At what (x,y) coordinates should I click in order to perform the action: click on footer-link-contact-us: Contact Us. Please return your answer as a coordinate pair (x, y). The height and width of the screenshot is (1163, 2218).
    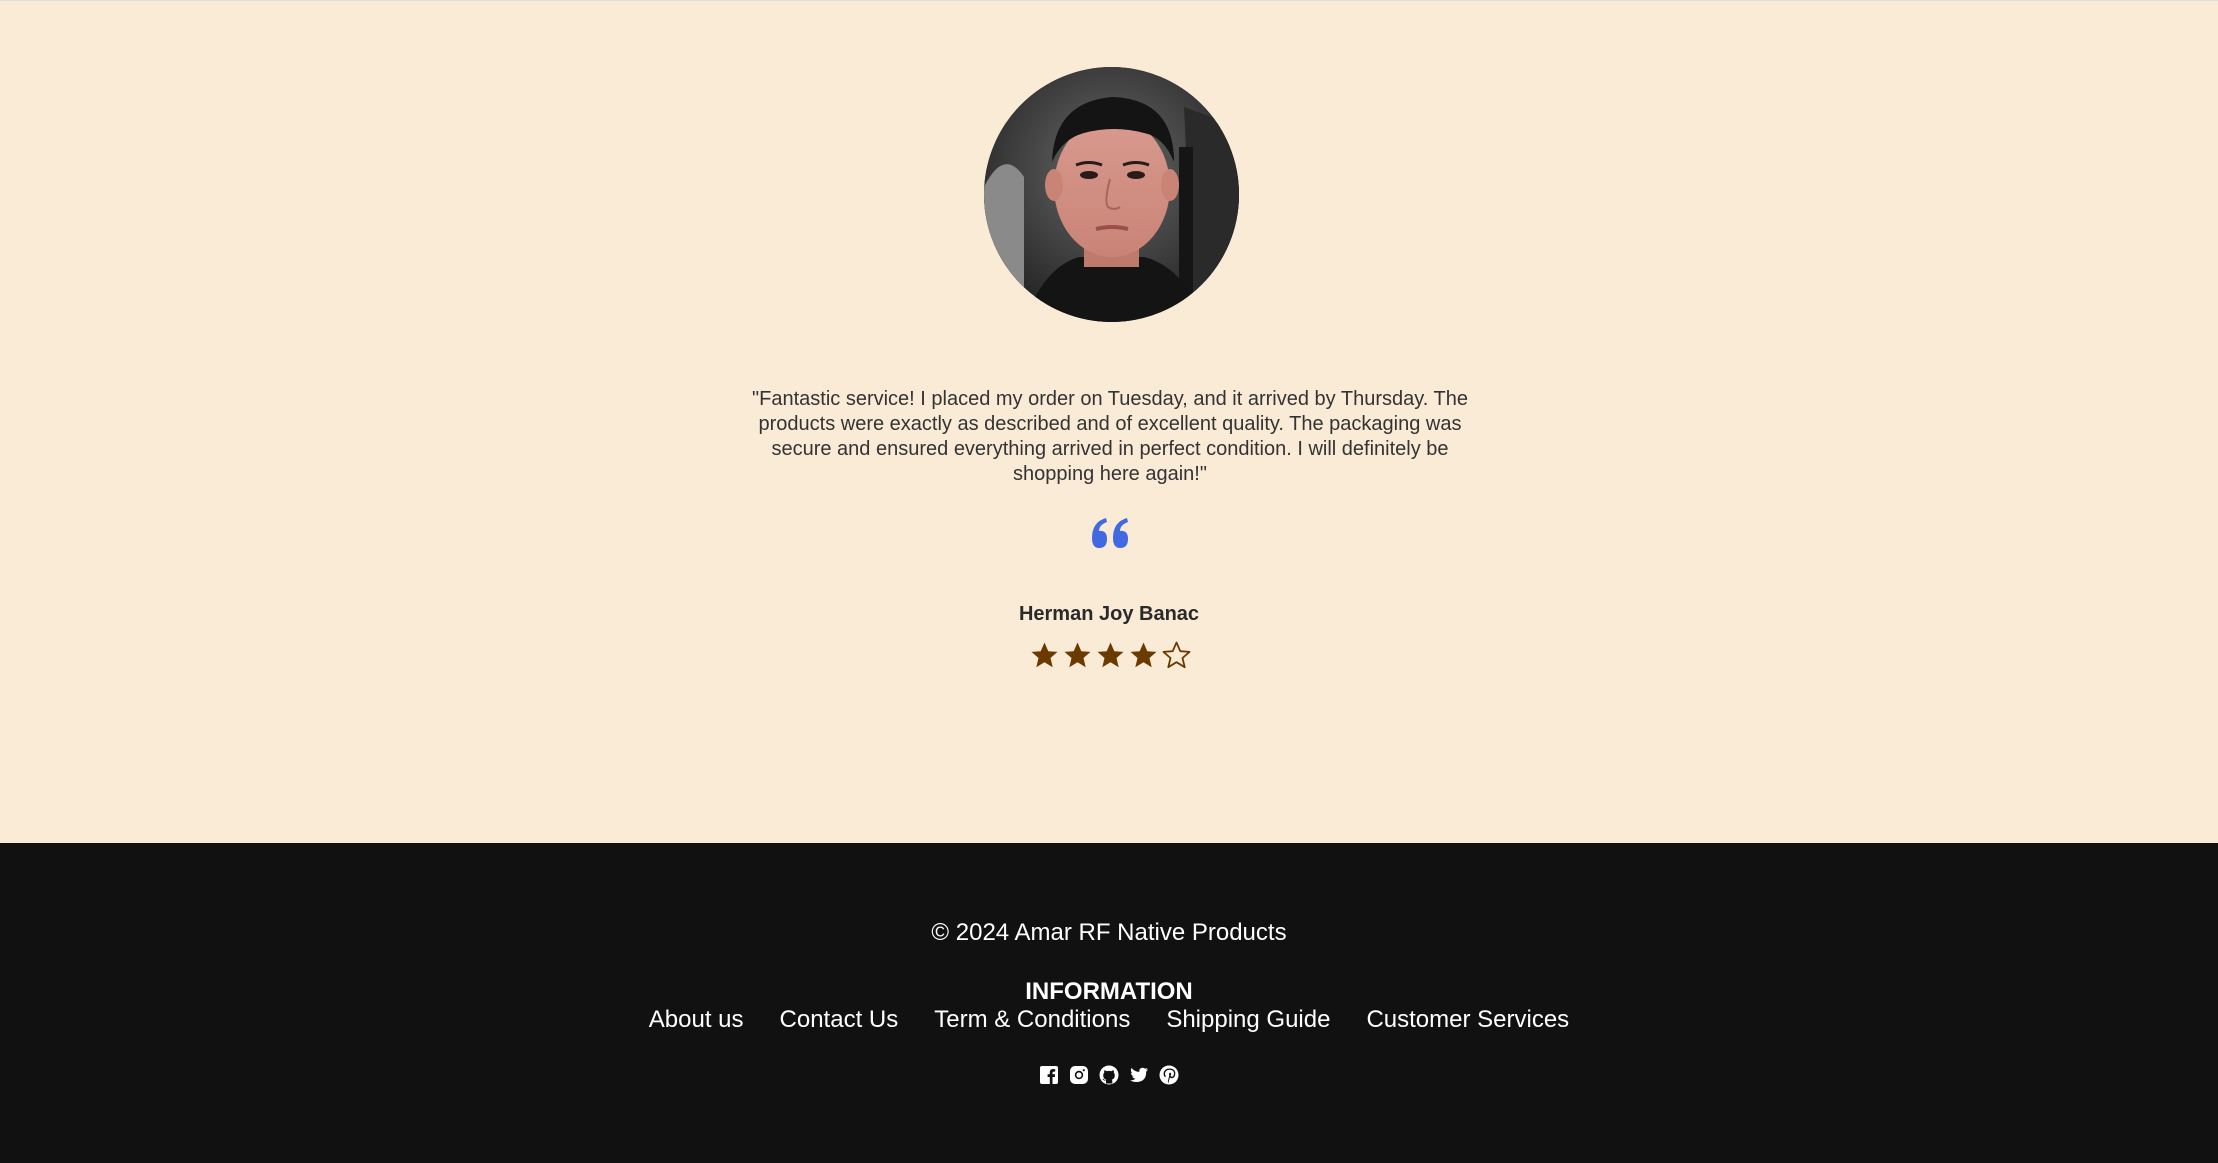
    Looking at the image, I should click on (839, 1020).